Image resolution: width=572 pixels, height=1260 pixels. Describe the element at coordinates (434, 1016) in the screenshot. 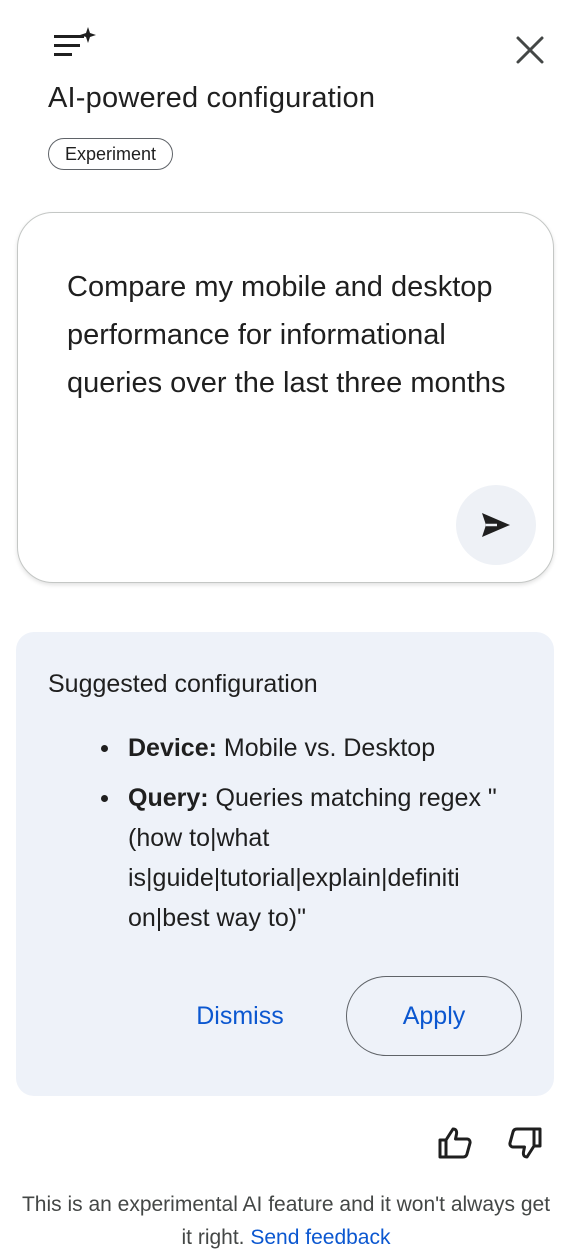

I see `apply-button: Apply` at that location.